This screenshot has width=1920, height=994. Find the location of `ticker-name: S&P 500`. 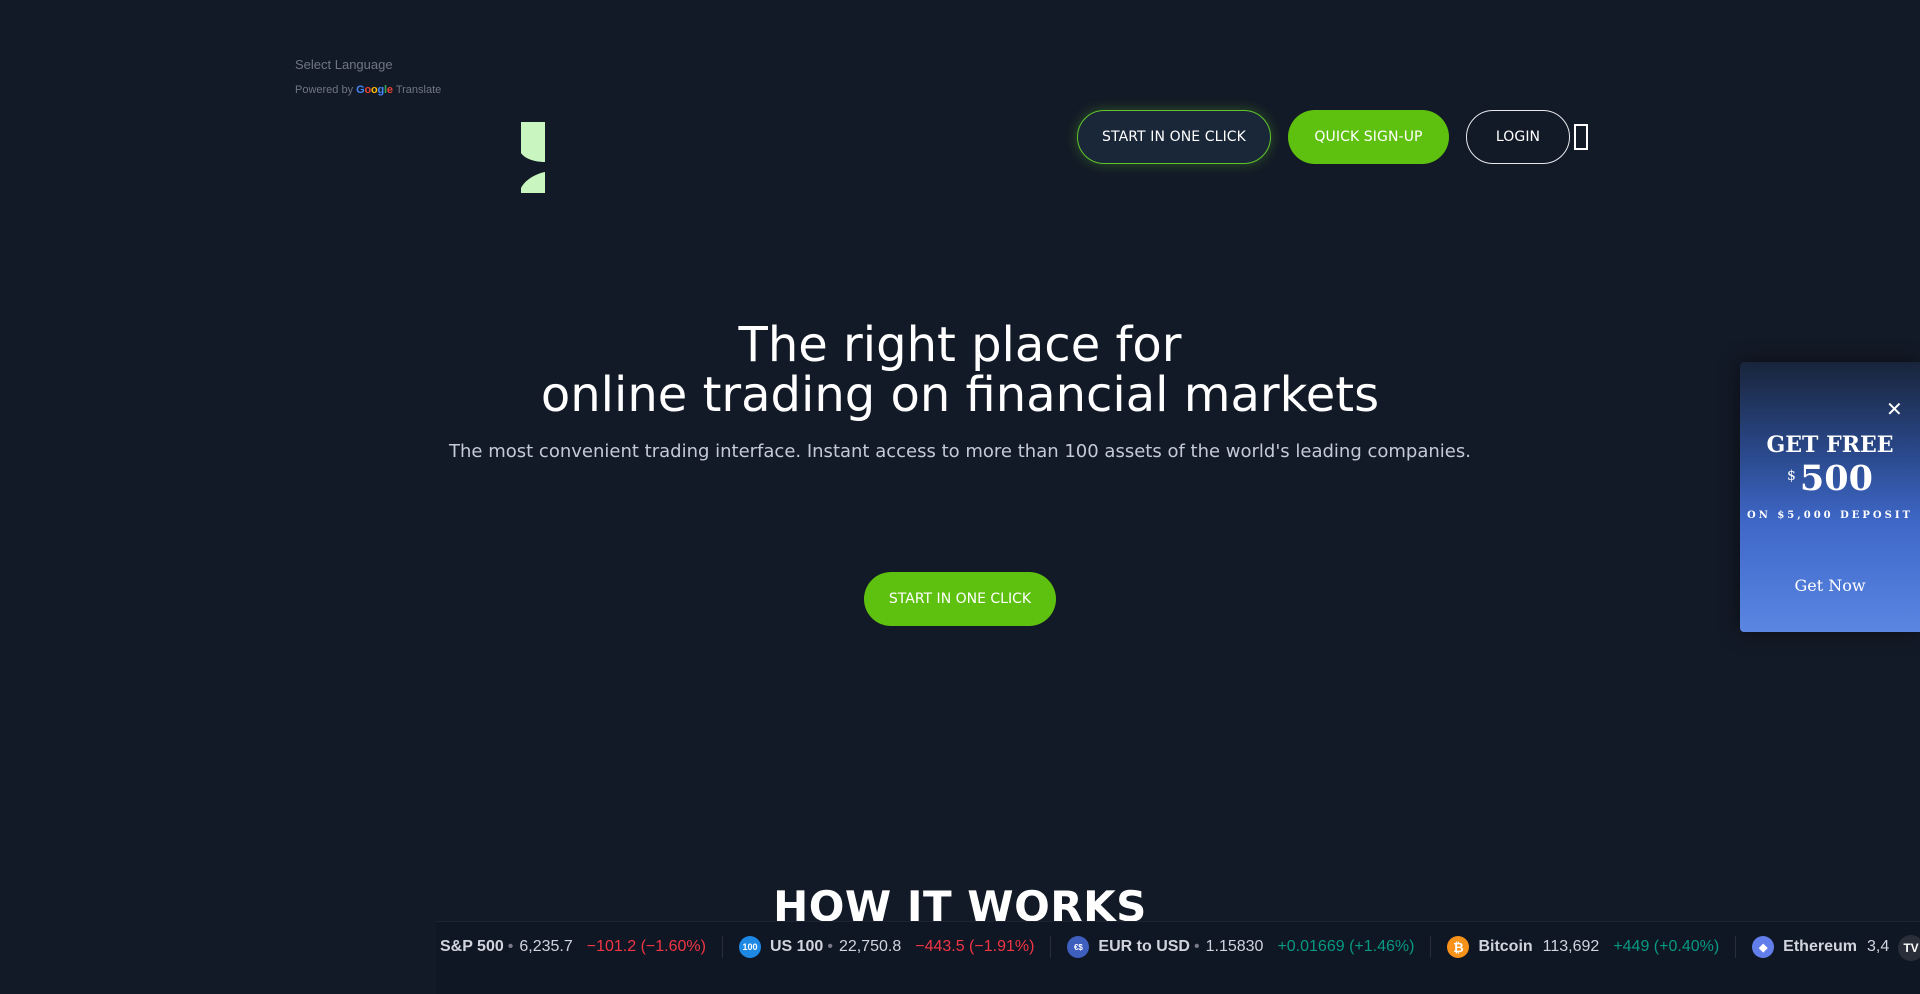

ticker-name: S&P 500 is located at coordinates (472, 946).